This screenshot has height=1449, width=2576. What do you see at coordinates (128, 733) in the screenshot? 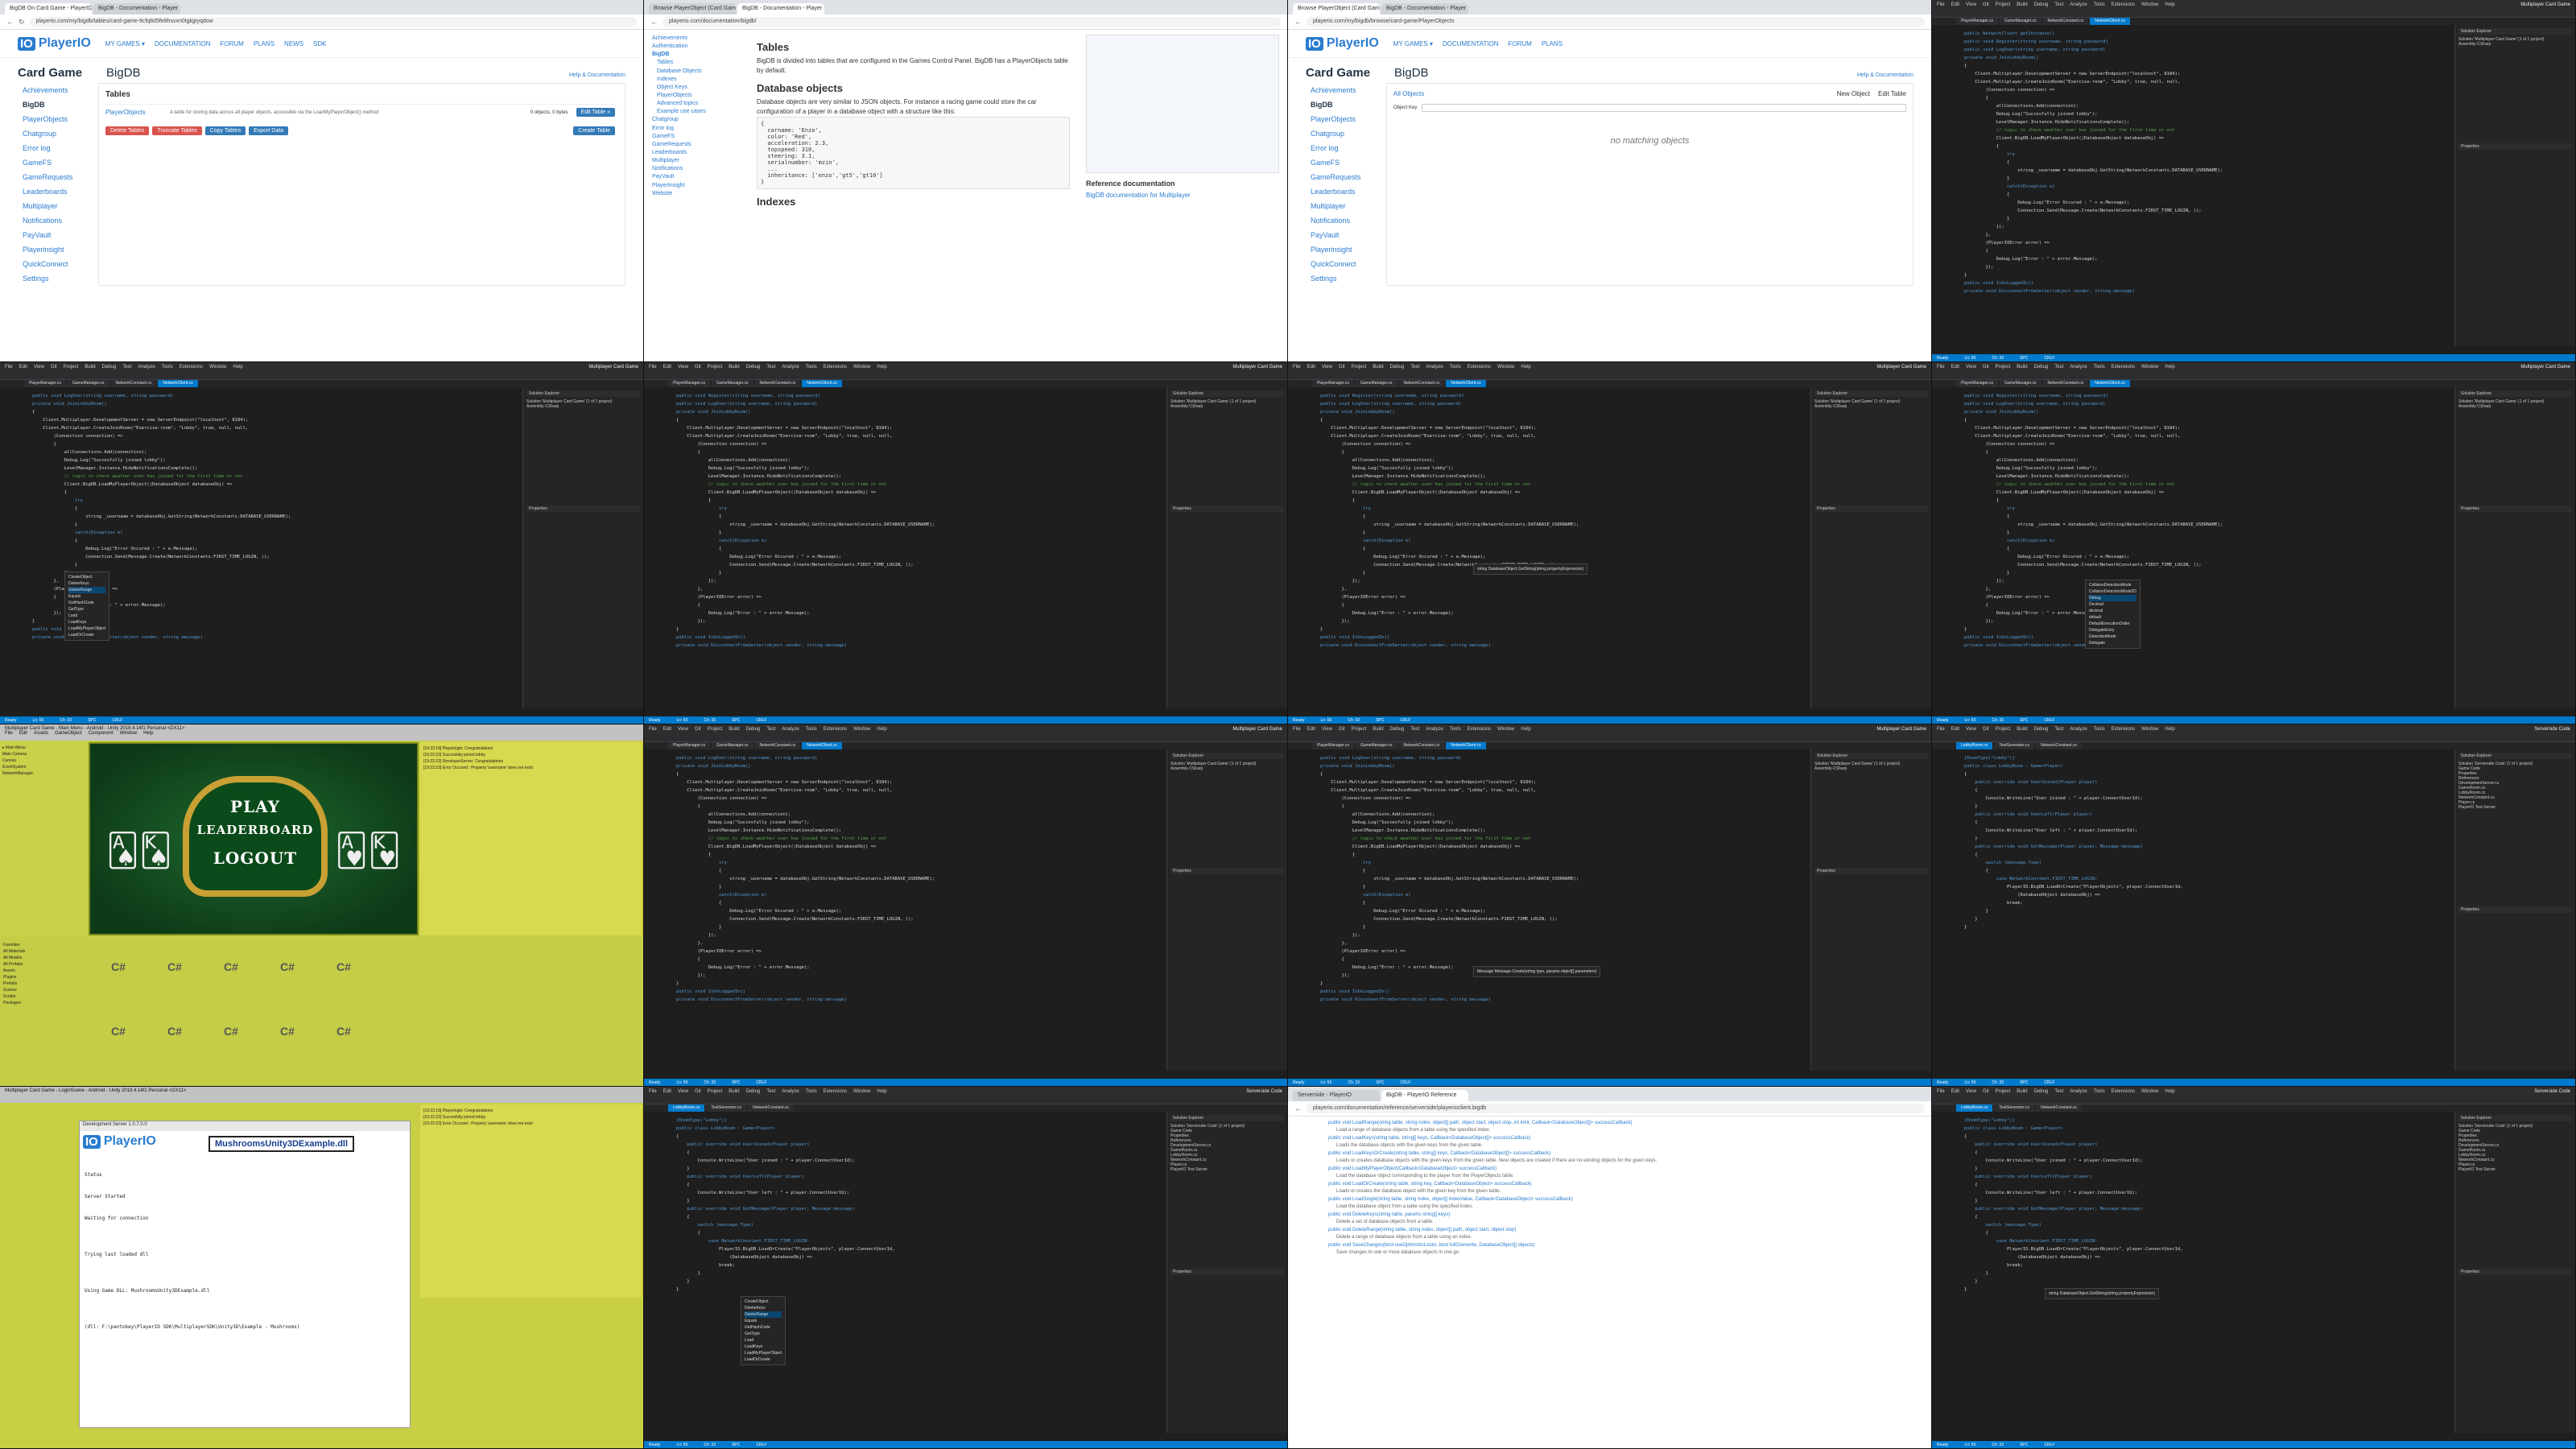
I see `unity-menu-item: Window` at bounding box center [128, 733].